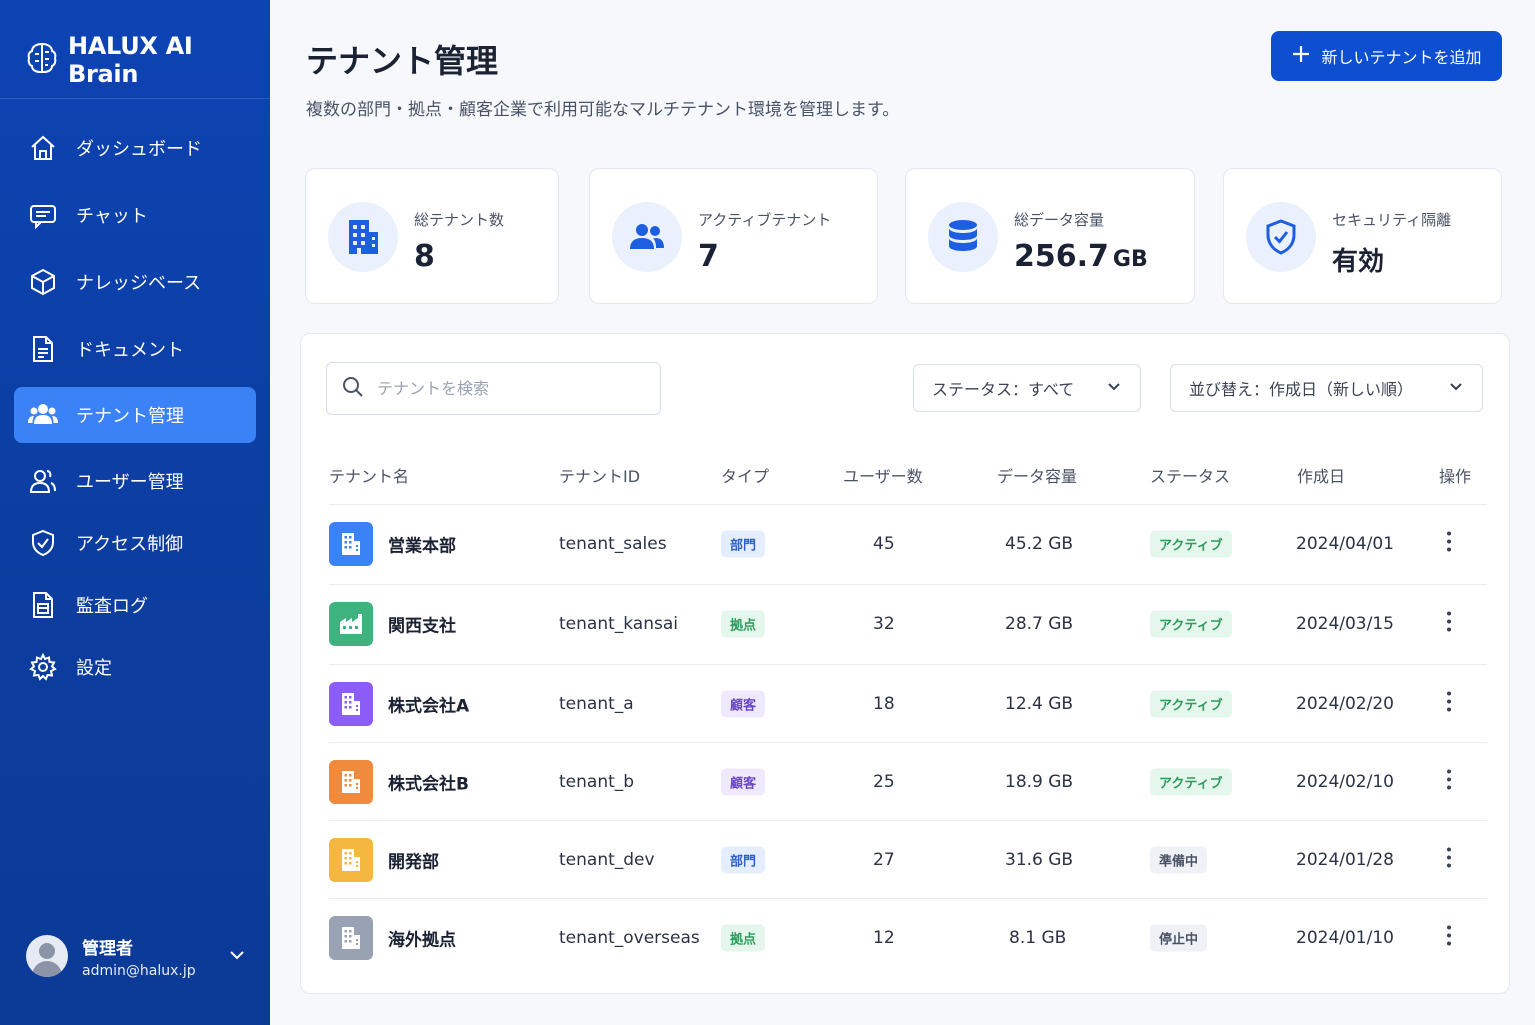 Image resolution: width=1535 pixels, height=1025 pixels. What do you see at coordinates (745, 475) in the screenshot?
I see `column-header: タイプ` at bounding box center [745, 475].